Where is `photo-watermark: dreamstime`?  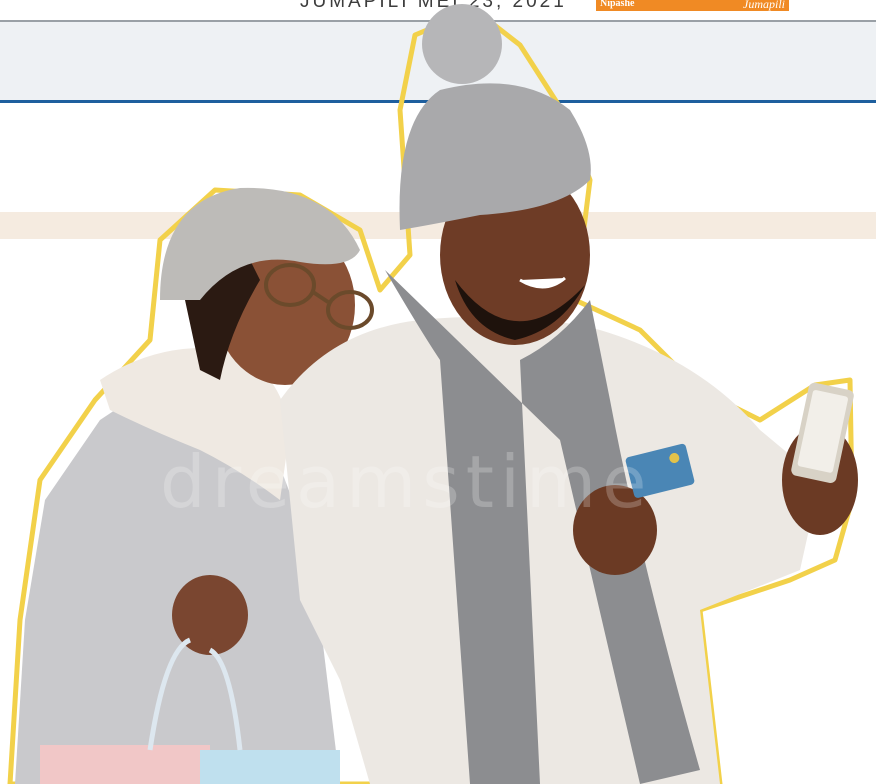 photo-watermark: dreamstime is located at coordinates (406, 482).